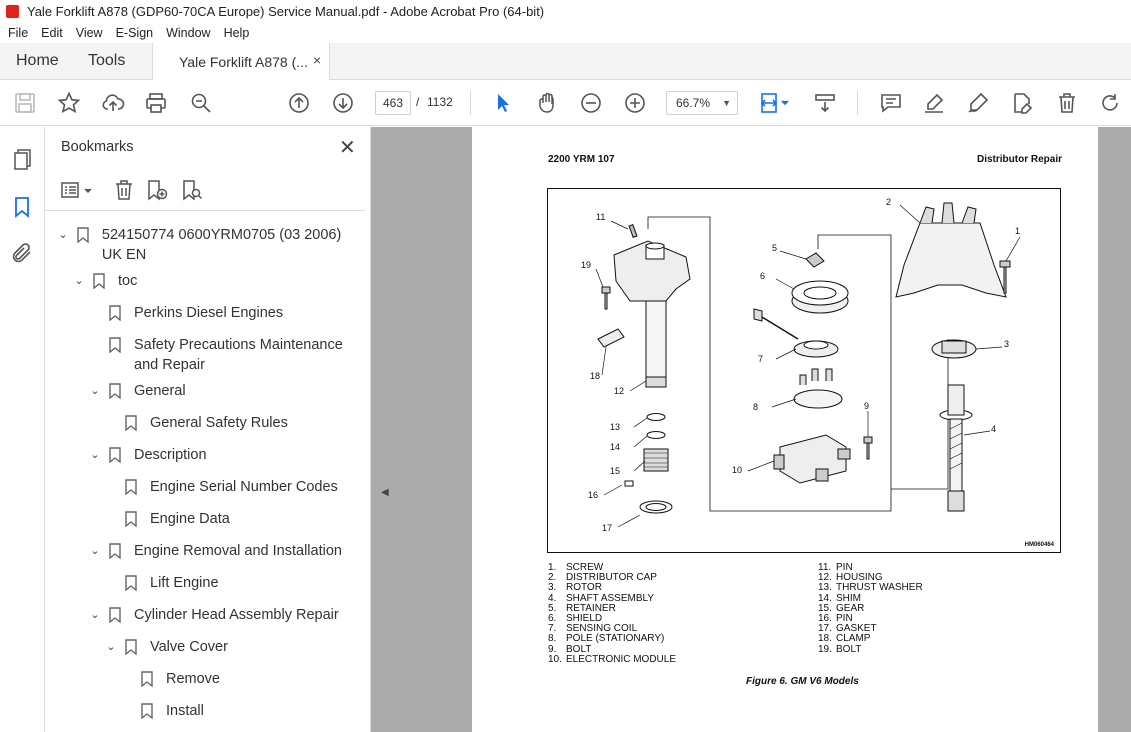 This screenshot has height=732, width=1131. I want to click on menu-window: Window, so click(188, 33).